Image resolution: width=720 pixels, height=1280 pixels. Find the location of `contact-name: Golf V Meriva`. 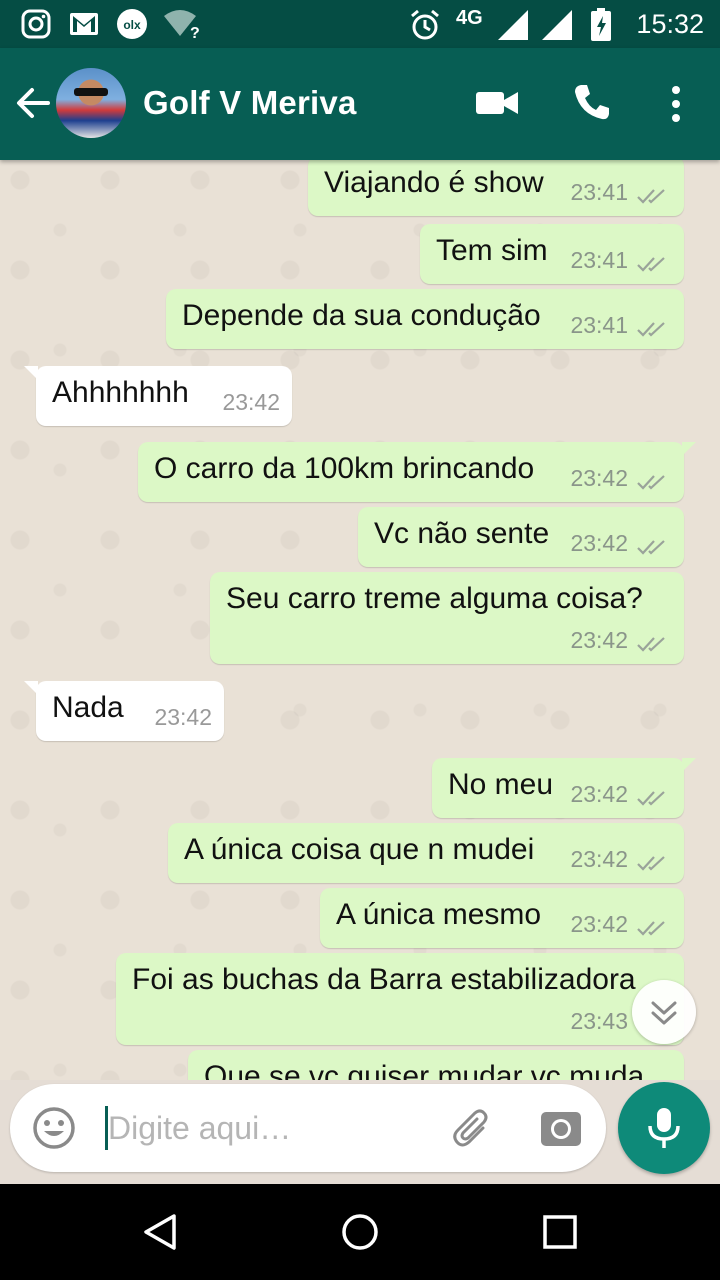

contact-name: Golf V Meriva is located at coordinates (250, 103).